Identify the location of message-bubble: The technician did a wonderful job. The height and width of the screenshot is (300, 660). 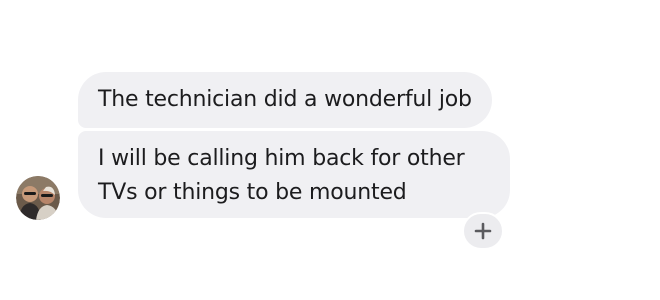
(285, 100).